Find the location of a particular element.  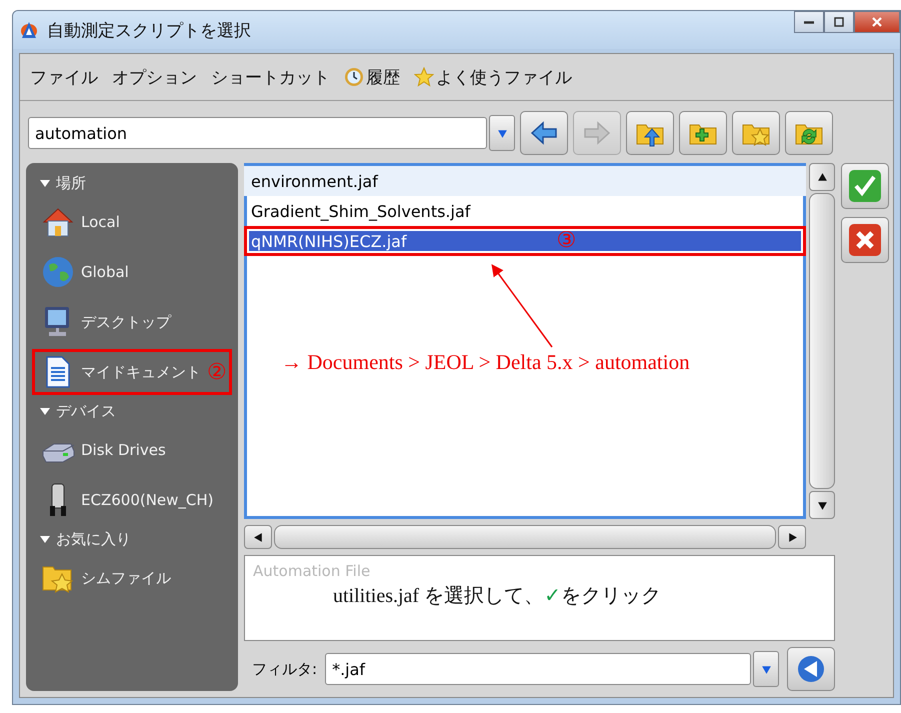

sidebar-item: シムファイル is located at coordinates (132, 578).